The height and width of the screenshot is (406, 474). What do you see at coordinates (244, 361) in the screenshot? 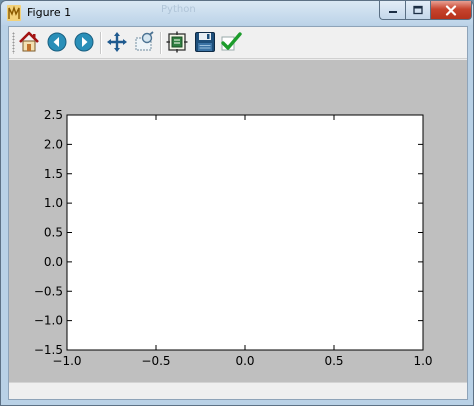
I see `x-tick-label: 0.0` at bounding box center [244, 361].